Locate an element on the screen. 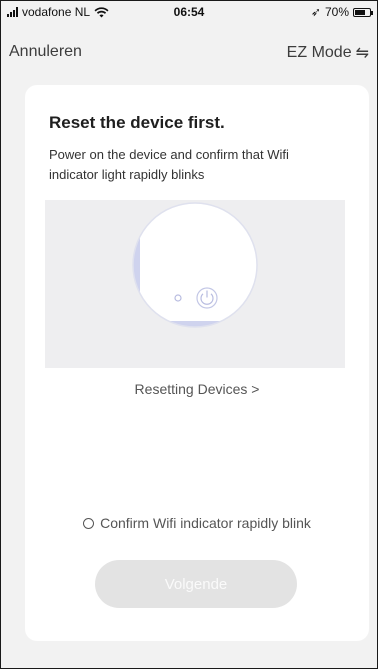 The image size is (378, 669). battery-fill is located at coordinates (360, 12).